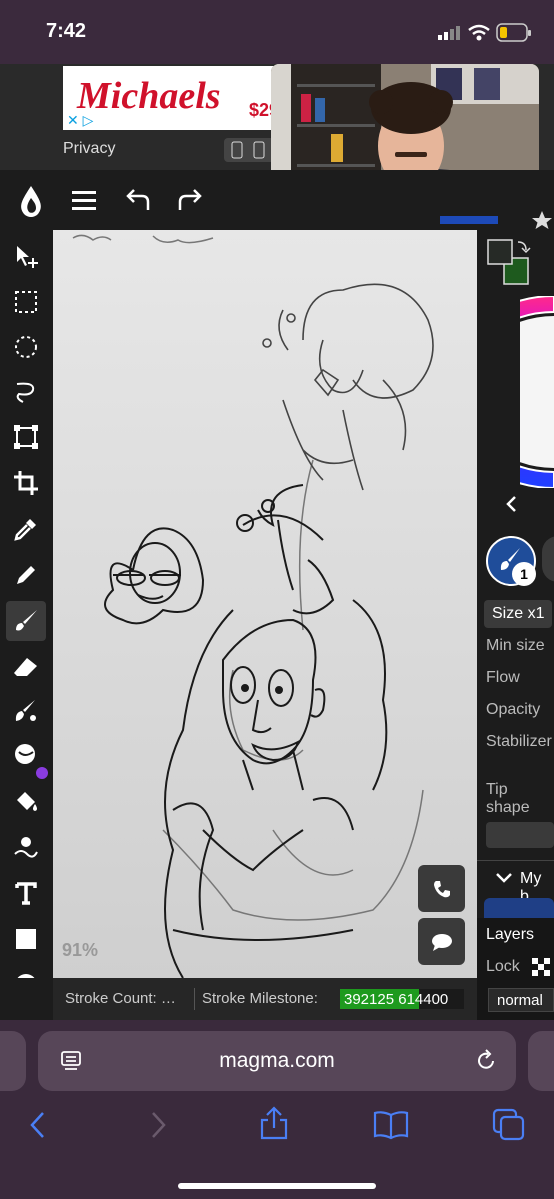 This screenshot has width=554, height=1199. Describe the element at coordinates (515, 860) in the screenshot. I see `panel-divider` at that location.